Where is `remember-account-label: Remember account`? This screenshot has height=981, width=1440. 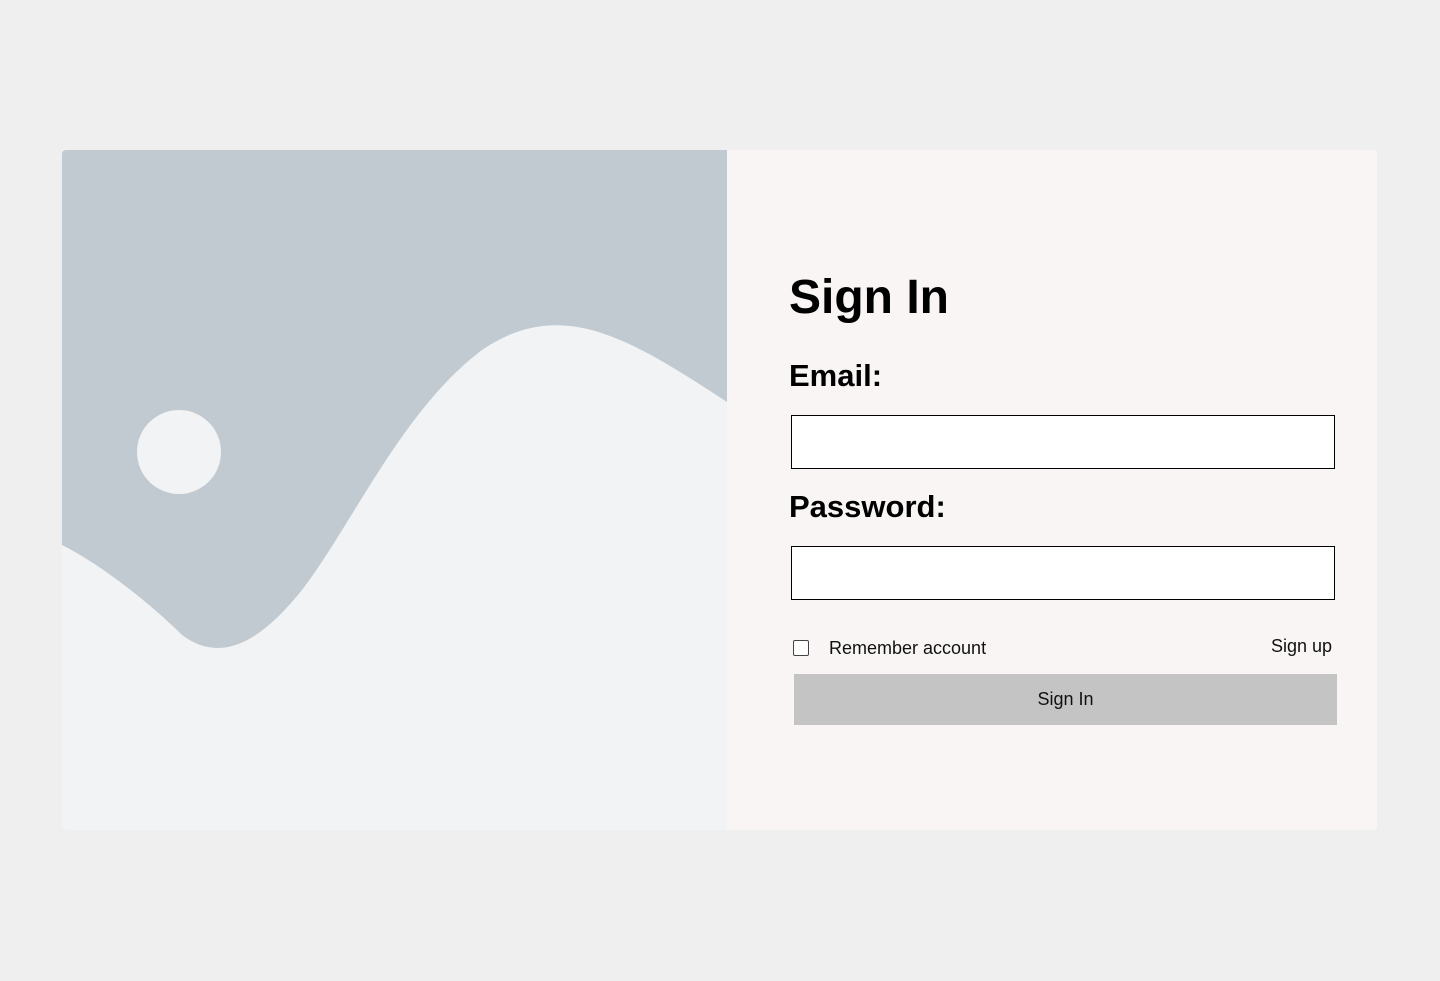
remember-account-label: Remember account is located at coordinates (908, 648).